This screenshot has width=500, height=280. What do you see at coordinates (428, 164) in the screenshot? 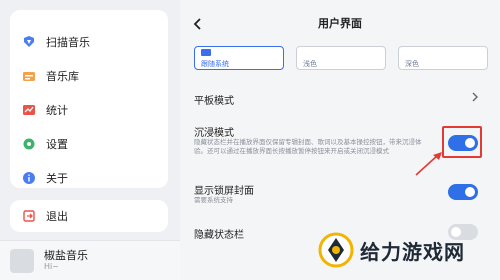
I see `annotation-arrow-icon` at bounding box center [428, 164].